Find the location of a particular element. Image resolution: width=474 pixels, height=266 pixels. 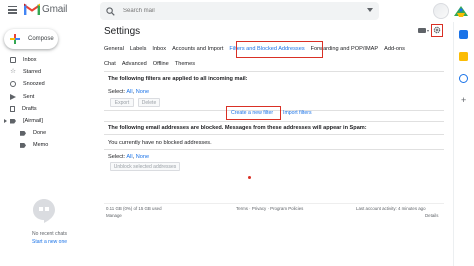

sidebar-item-label: Snoozed is located at coordinates (34, 84).